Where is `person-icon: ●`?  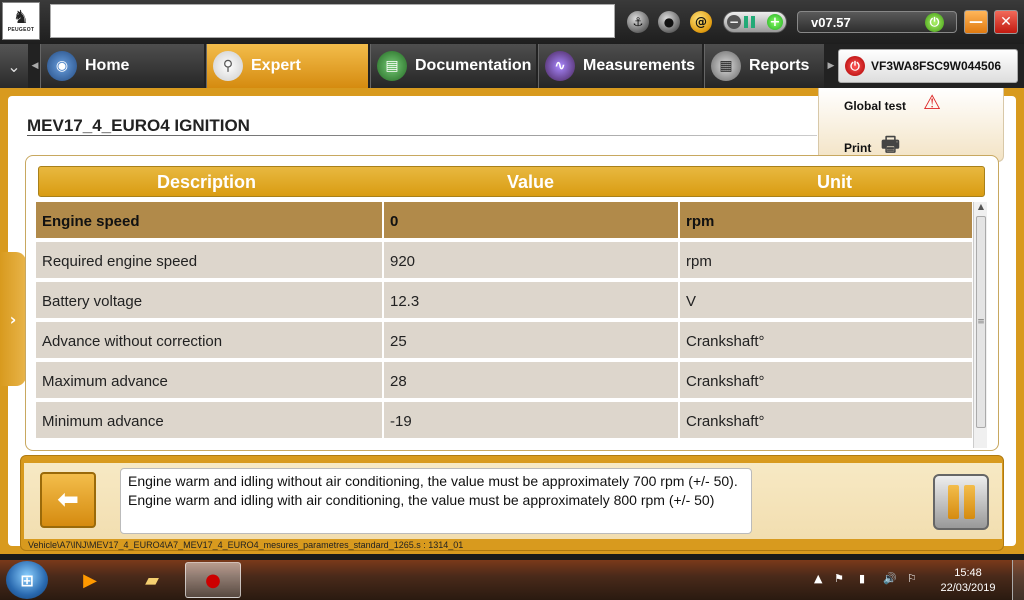
person-icon: ● is located at coordinates (669, 22).